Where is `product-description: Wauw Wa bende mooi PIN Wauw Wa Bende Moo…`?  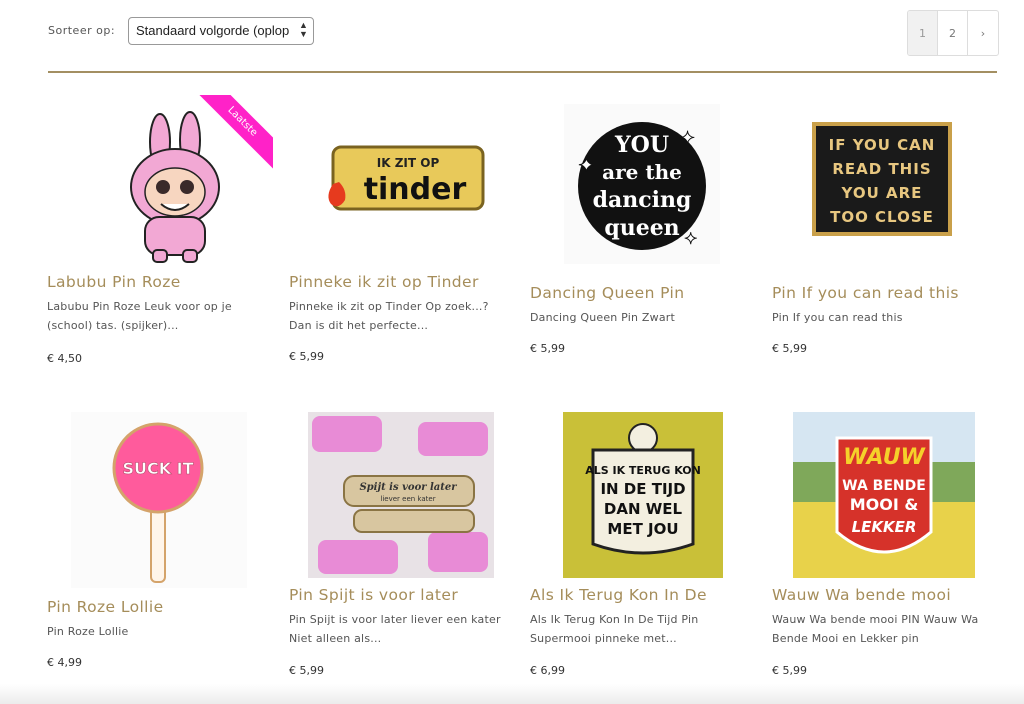
product-description: Wauw Wa bende mooi PIN Wauw Wa Bende Moo… is located at coordinates (875, 629).